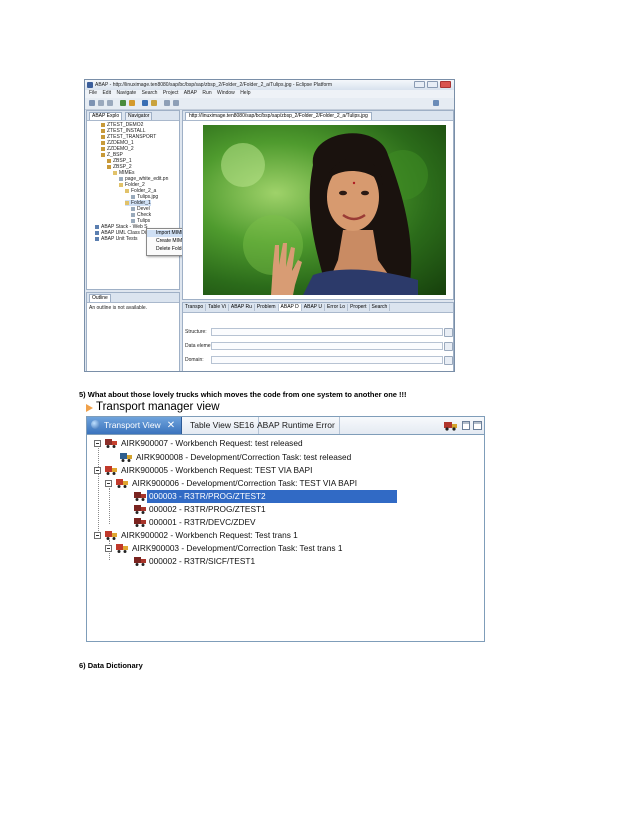 The image size is (638, 826). Describe the element at coordinates (466, 425) in the screenshot. I see `minimize-view-icon` at that location.